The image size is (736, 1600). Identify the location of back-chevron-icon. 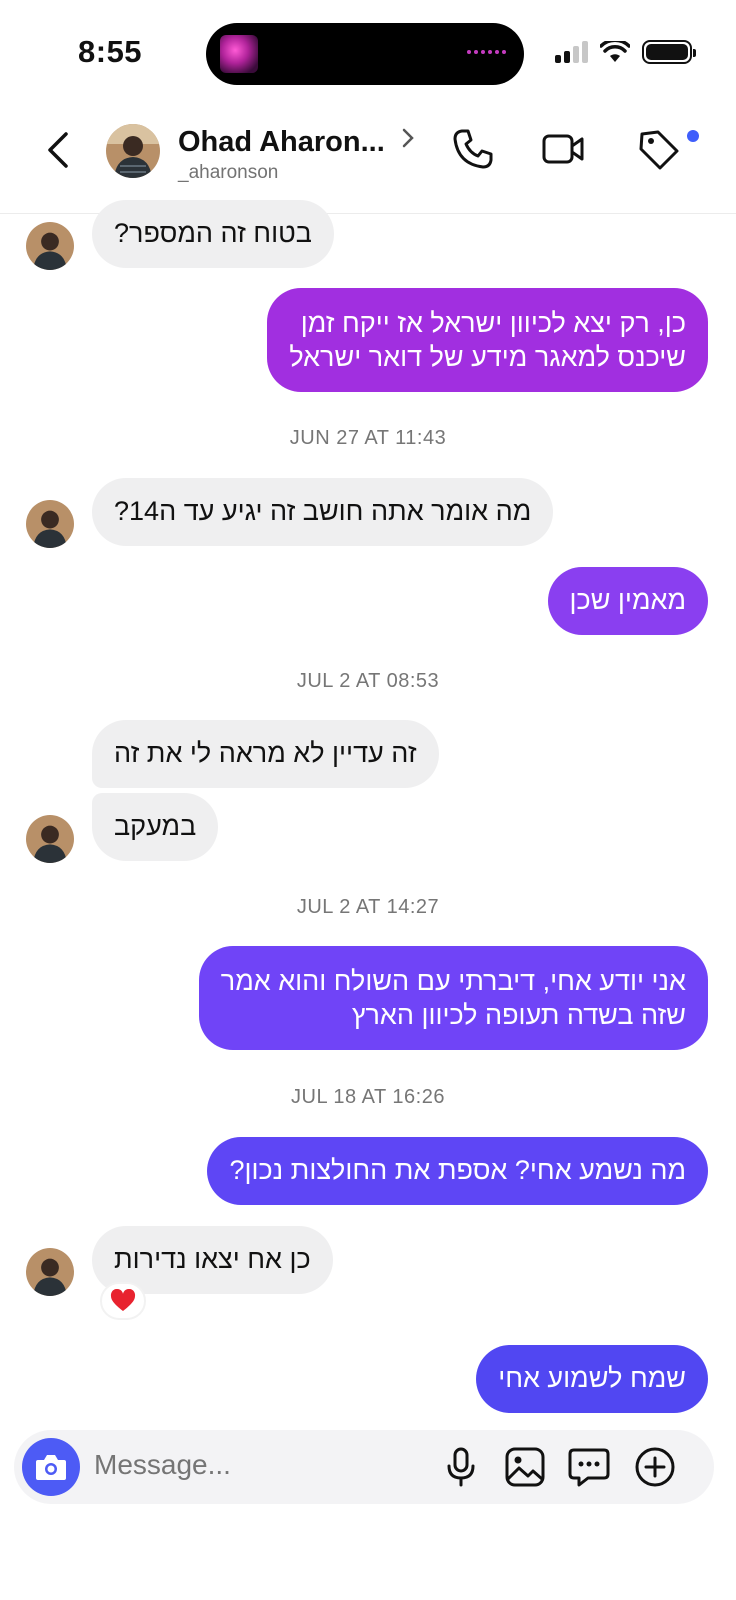
(60, 150).